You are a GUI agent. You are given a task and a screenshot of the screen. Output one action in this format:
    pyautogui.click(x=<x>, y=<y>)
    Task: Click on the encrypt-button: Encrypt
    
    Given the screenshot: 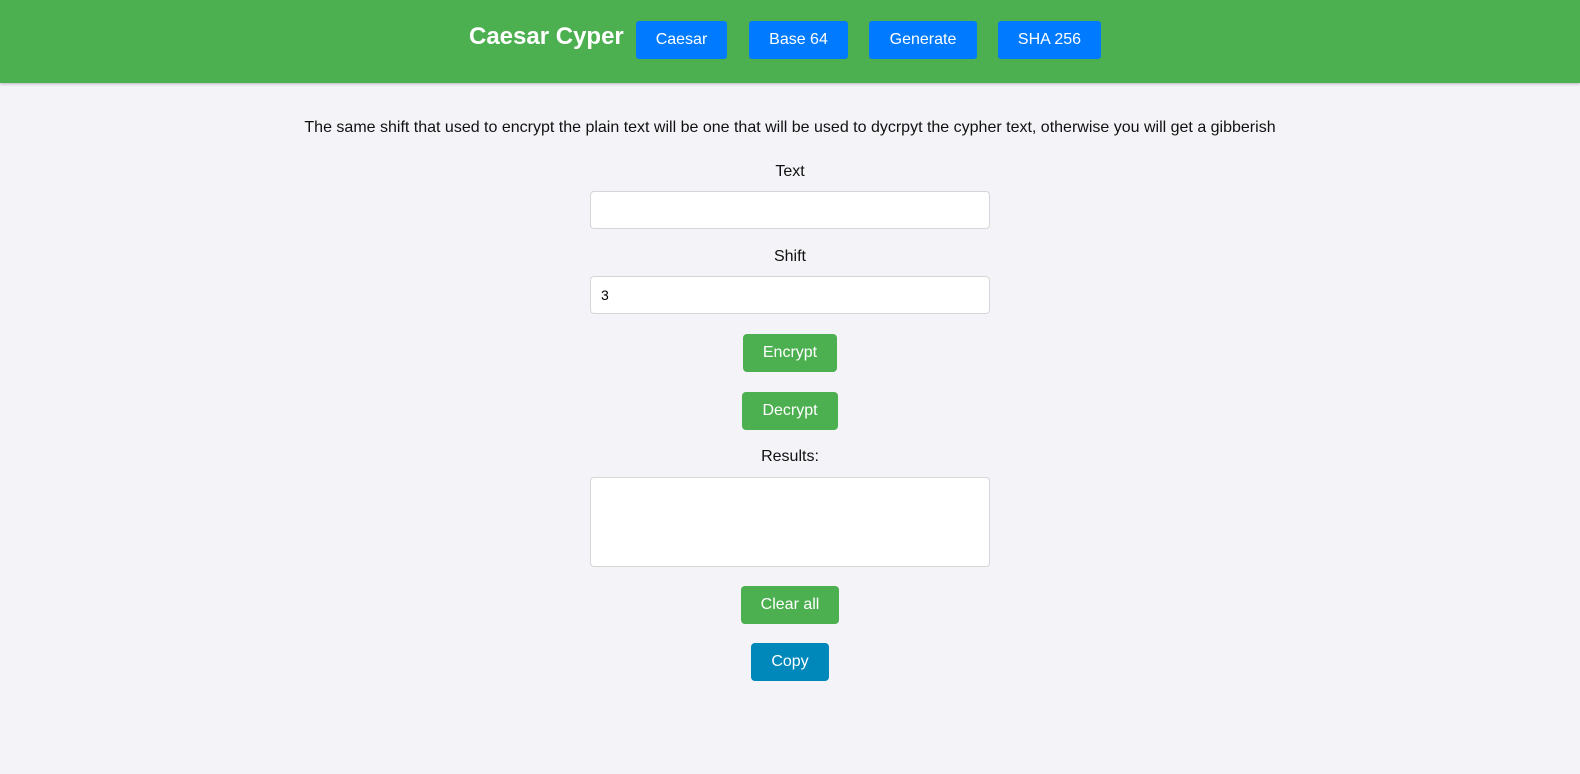 What is the action you would take?
    pyautogui.click(x=790, y=353)
    